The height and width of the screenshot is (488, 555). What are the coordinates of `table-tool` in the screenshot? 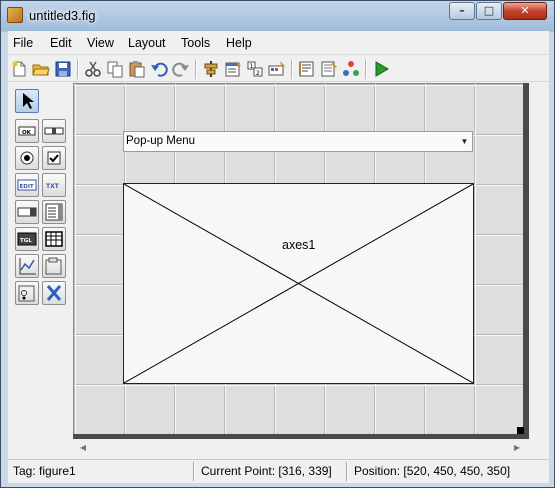 It's located at (54, 239).